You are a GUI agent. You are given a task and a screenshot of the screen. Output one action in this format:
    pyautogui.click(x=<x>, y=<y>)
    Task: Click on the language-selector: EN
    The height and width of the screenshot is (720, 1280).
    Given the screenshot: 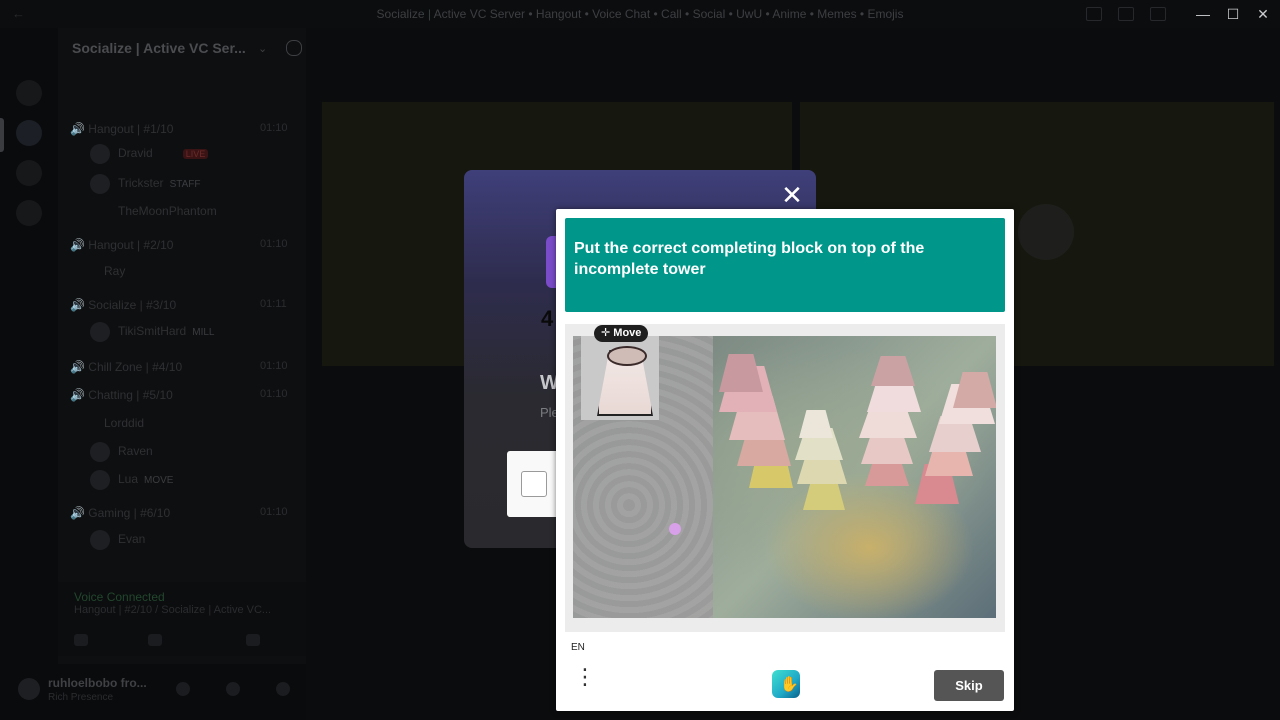 What is the action you would take?
    pyautogui.click(x=578, y=647)
    